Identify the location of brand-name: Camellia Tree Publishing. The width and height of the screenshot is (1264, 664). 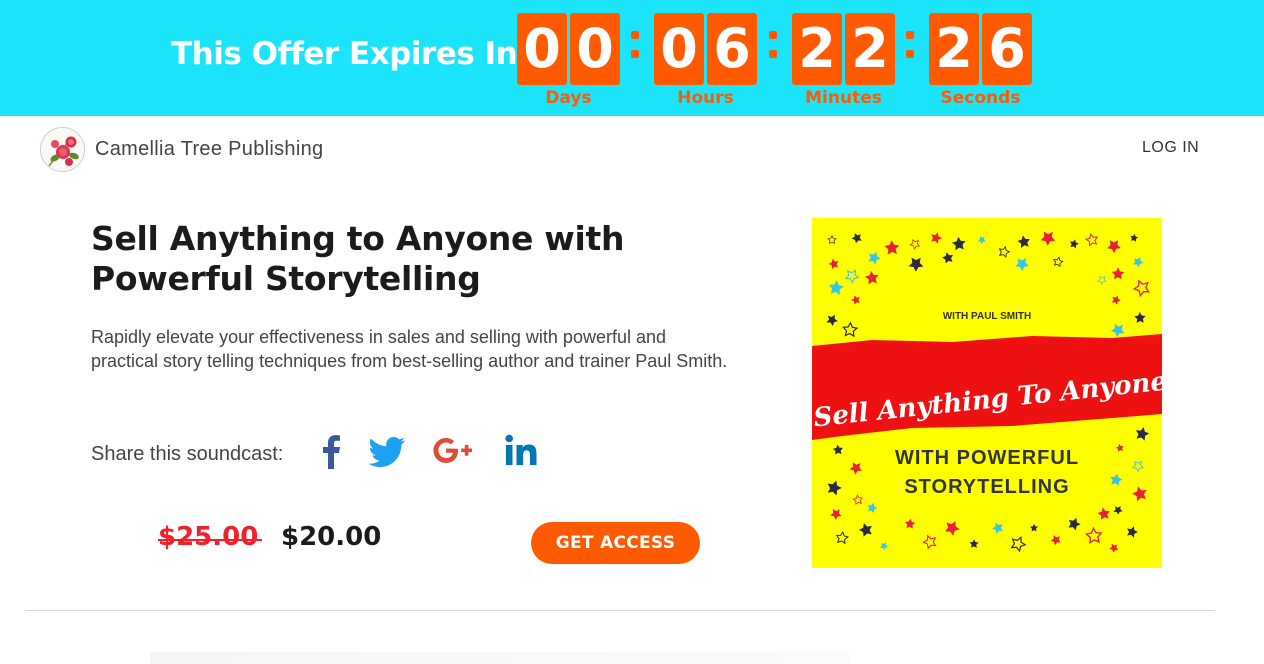
(209, 149).